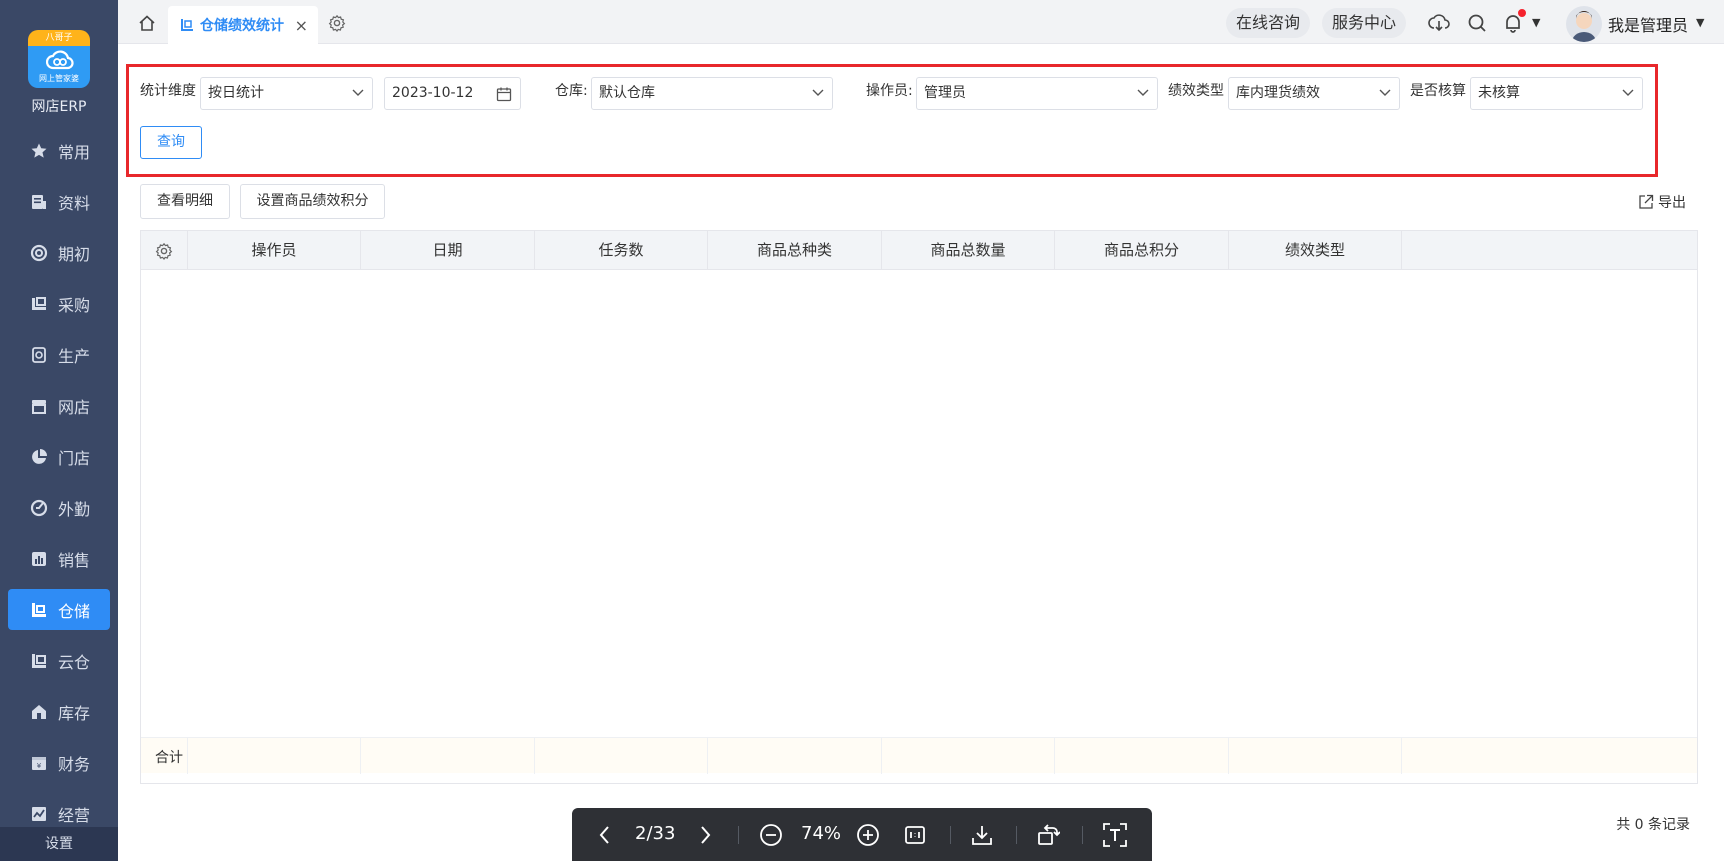  I want to click on sidebar-item-inventory: 库存, so click(59, 711).